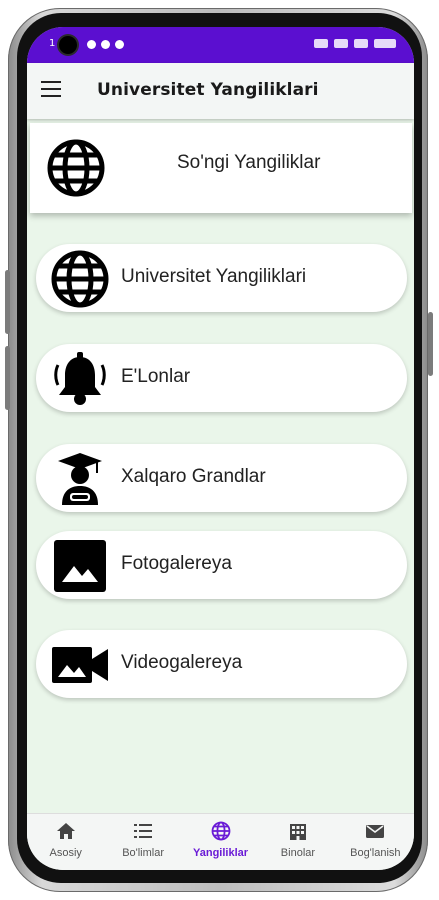 This screenshot has height=900, width=439. What do you see at coordinates (80, 479) in the screenshot?
I see `graduate-icon` at bounding box center [80, 479].